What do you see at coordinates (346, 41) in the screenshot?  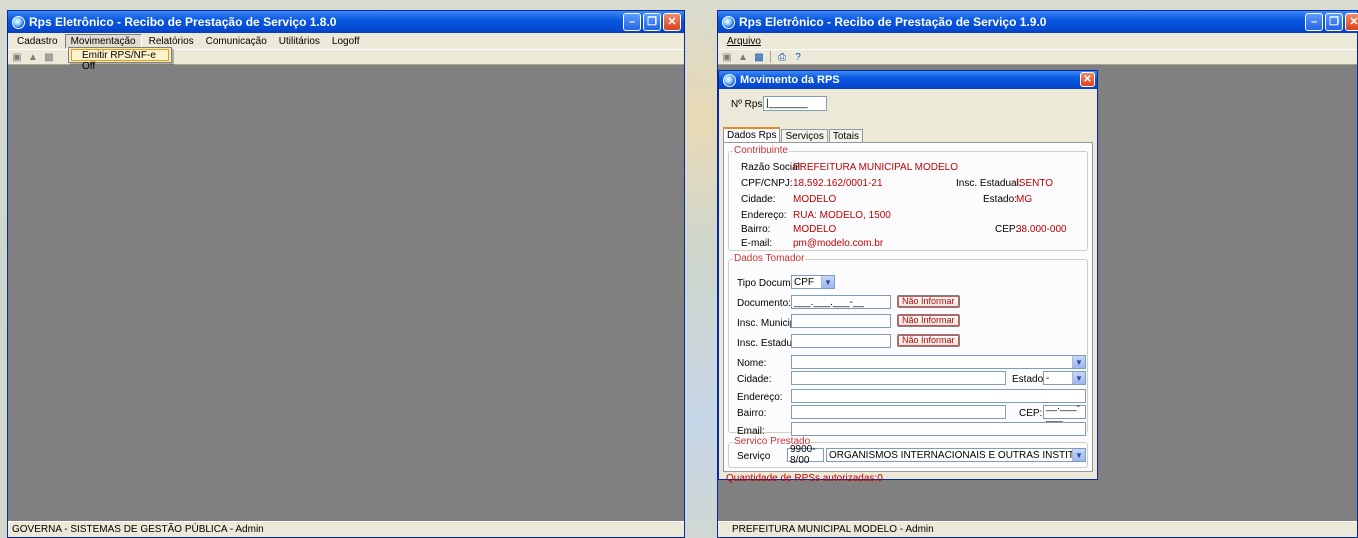 I see `menu-logoff: Logoff` at bounding box center [346, 41].